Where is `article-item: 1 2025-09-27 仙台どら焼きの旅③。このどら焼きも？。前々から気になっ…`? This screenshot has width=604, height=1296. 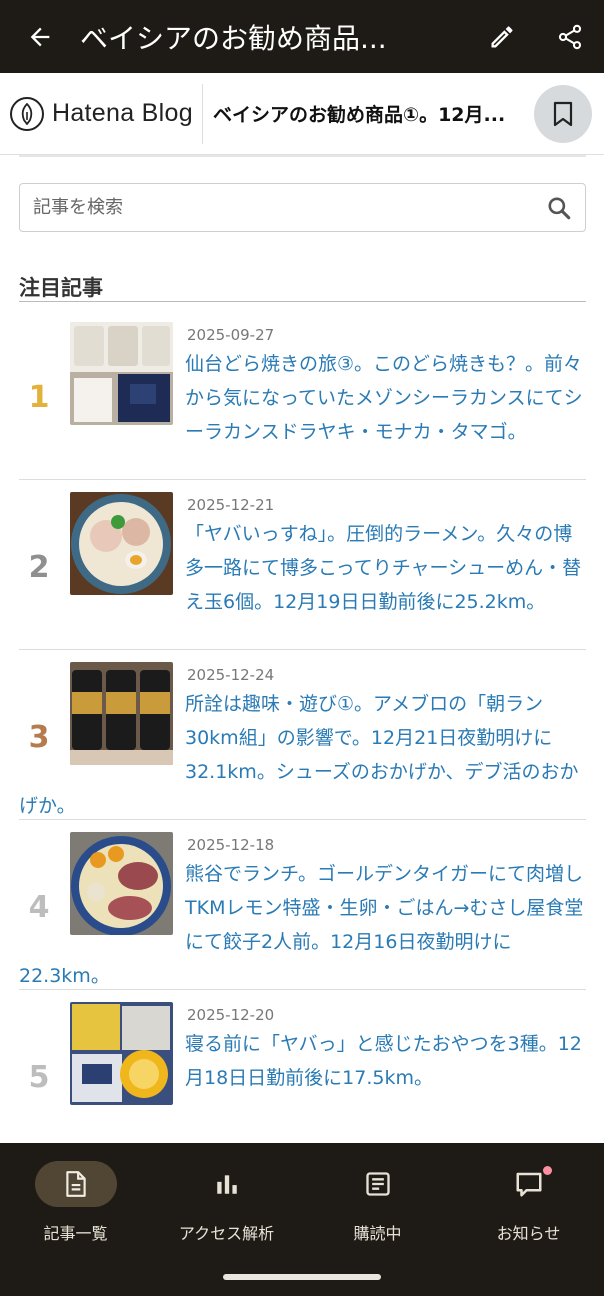 article-item: 1 2025-09-27 仙台どら焼きの旅③。このどら焼きも？。前々から気になっ… is located at coordinates (302, 395).